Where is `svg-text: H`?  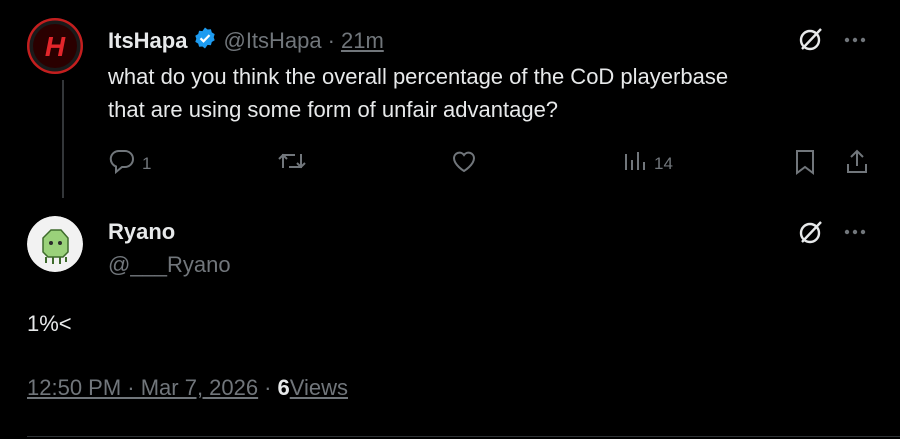
svg-text: H is located at coordinates (55, 46).